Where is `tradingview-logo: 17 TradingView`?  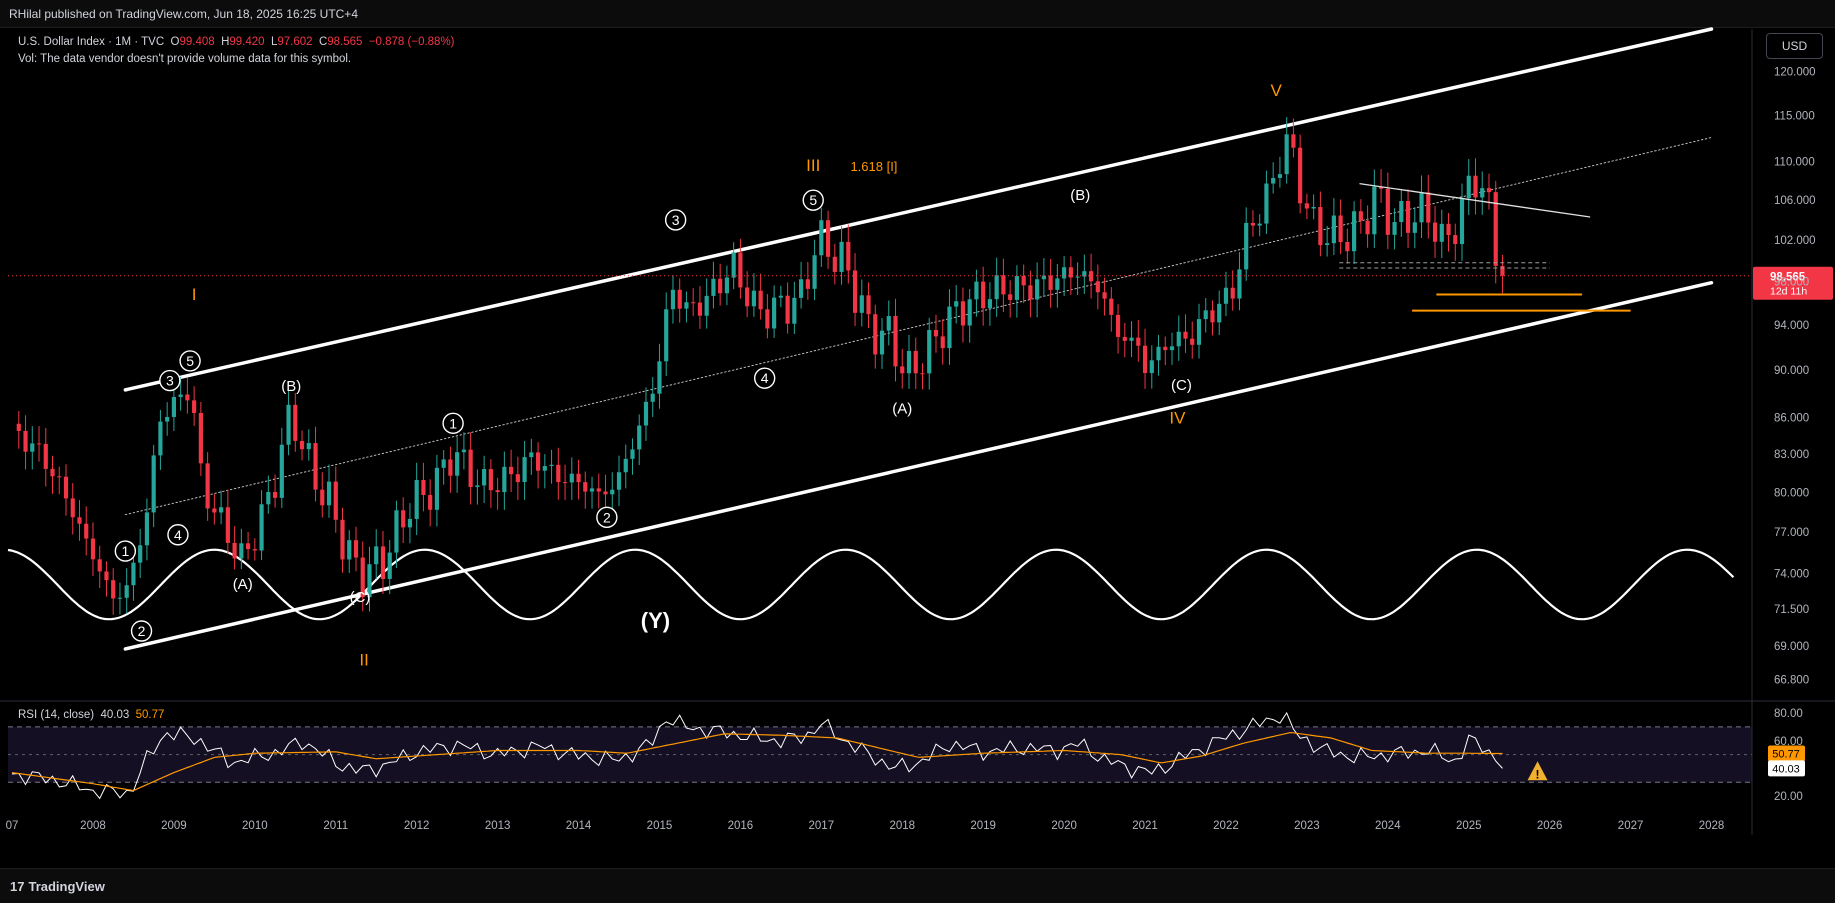
tradingview-logo: 17 TradingView is located at coordinates (57, 886).